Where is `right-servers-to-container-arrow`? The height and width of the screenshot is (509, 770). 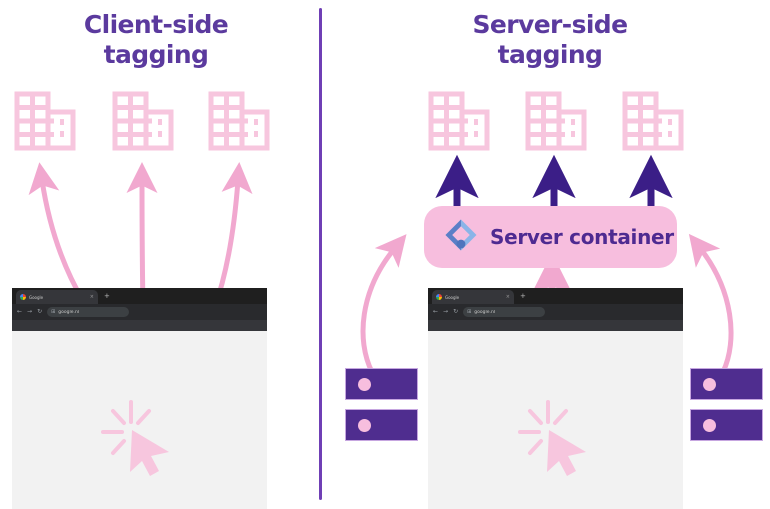 right-servers-to-container-arrow is located at coordinates (711, 304).